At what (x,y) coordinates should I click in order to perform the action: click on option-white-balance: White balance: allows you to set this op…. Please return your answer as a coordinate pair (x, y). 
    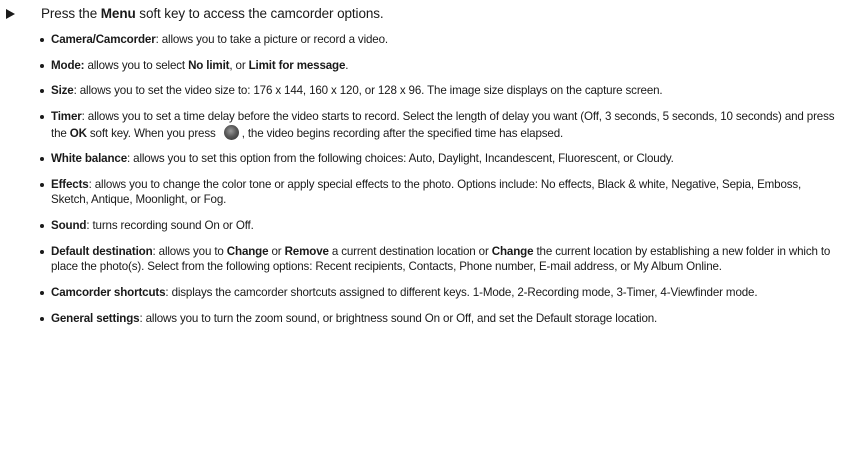
    Looking at the image, I should click on (438, 159).